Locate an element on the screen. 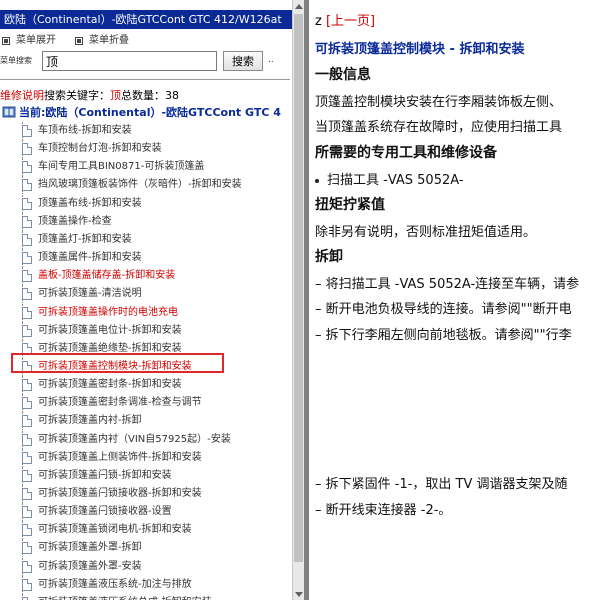 The height and width of the screenshot is (600, 603). expand-all-toggle: 菜单展开 is located at coordinates (29, 41).